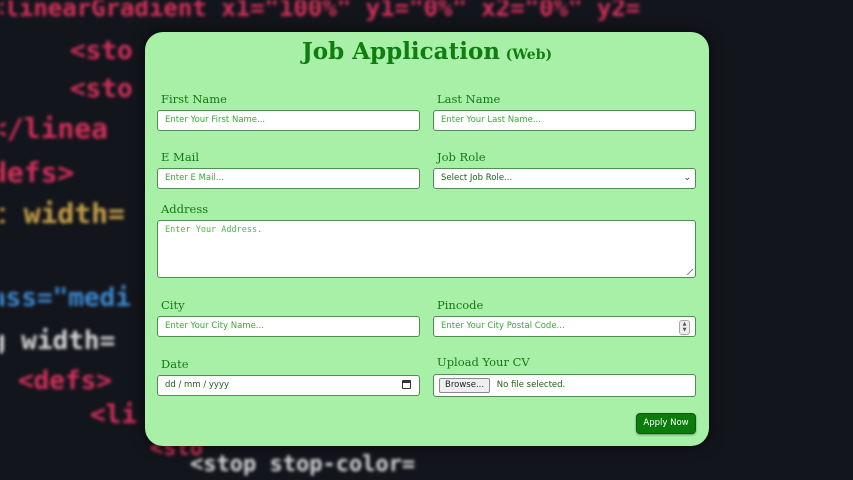 The height and width of the screenshot is (480, 853). Describe the element at coordinates (687, 178) in the screenshot. I see `chevron-down-icon: ⌄` at that location.